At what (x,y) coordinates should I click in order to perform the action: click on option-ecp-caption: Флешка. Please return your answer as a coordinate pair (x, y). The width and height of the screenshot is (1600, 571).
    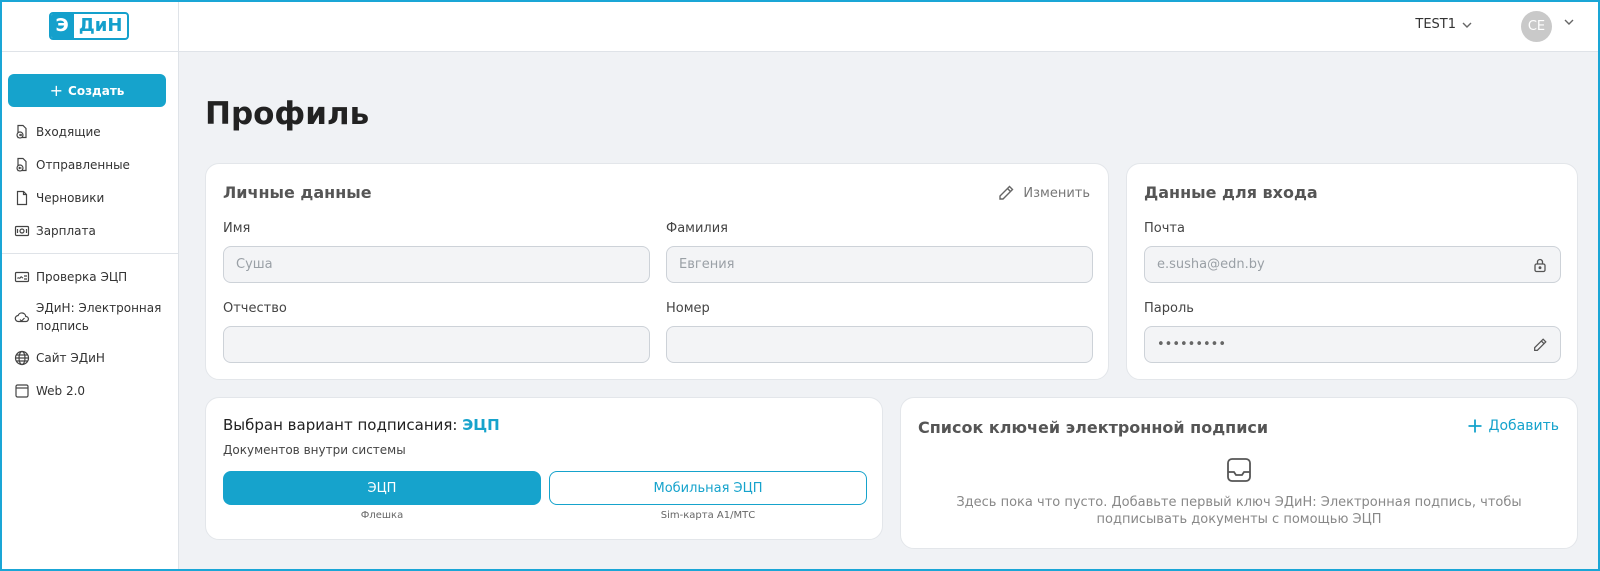
    Looking at the image, I should click on (382, 515).